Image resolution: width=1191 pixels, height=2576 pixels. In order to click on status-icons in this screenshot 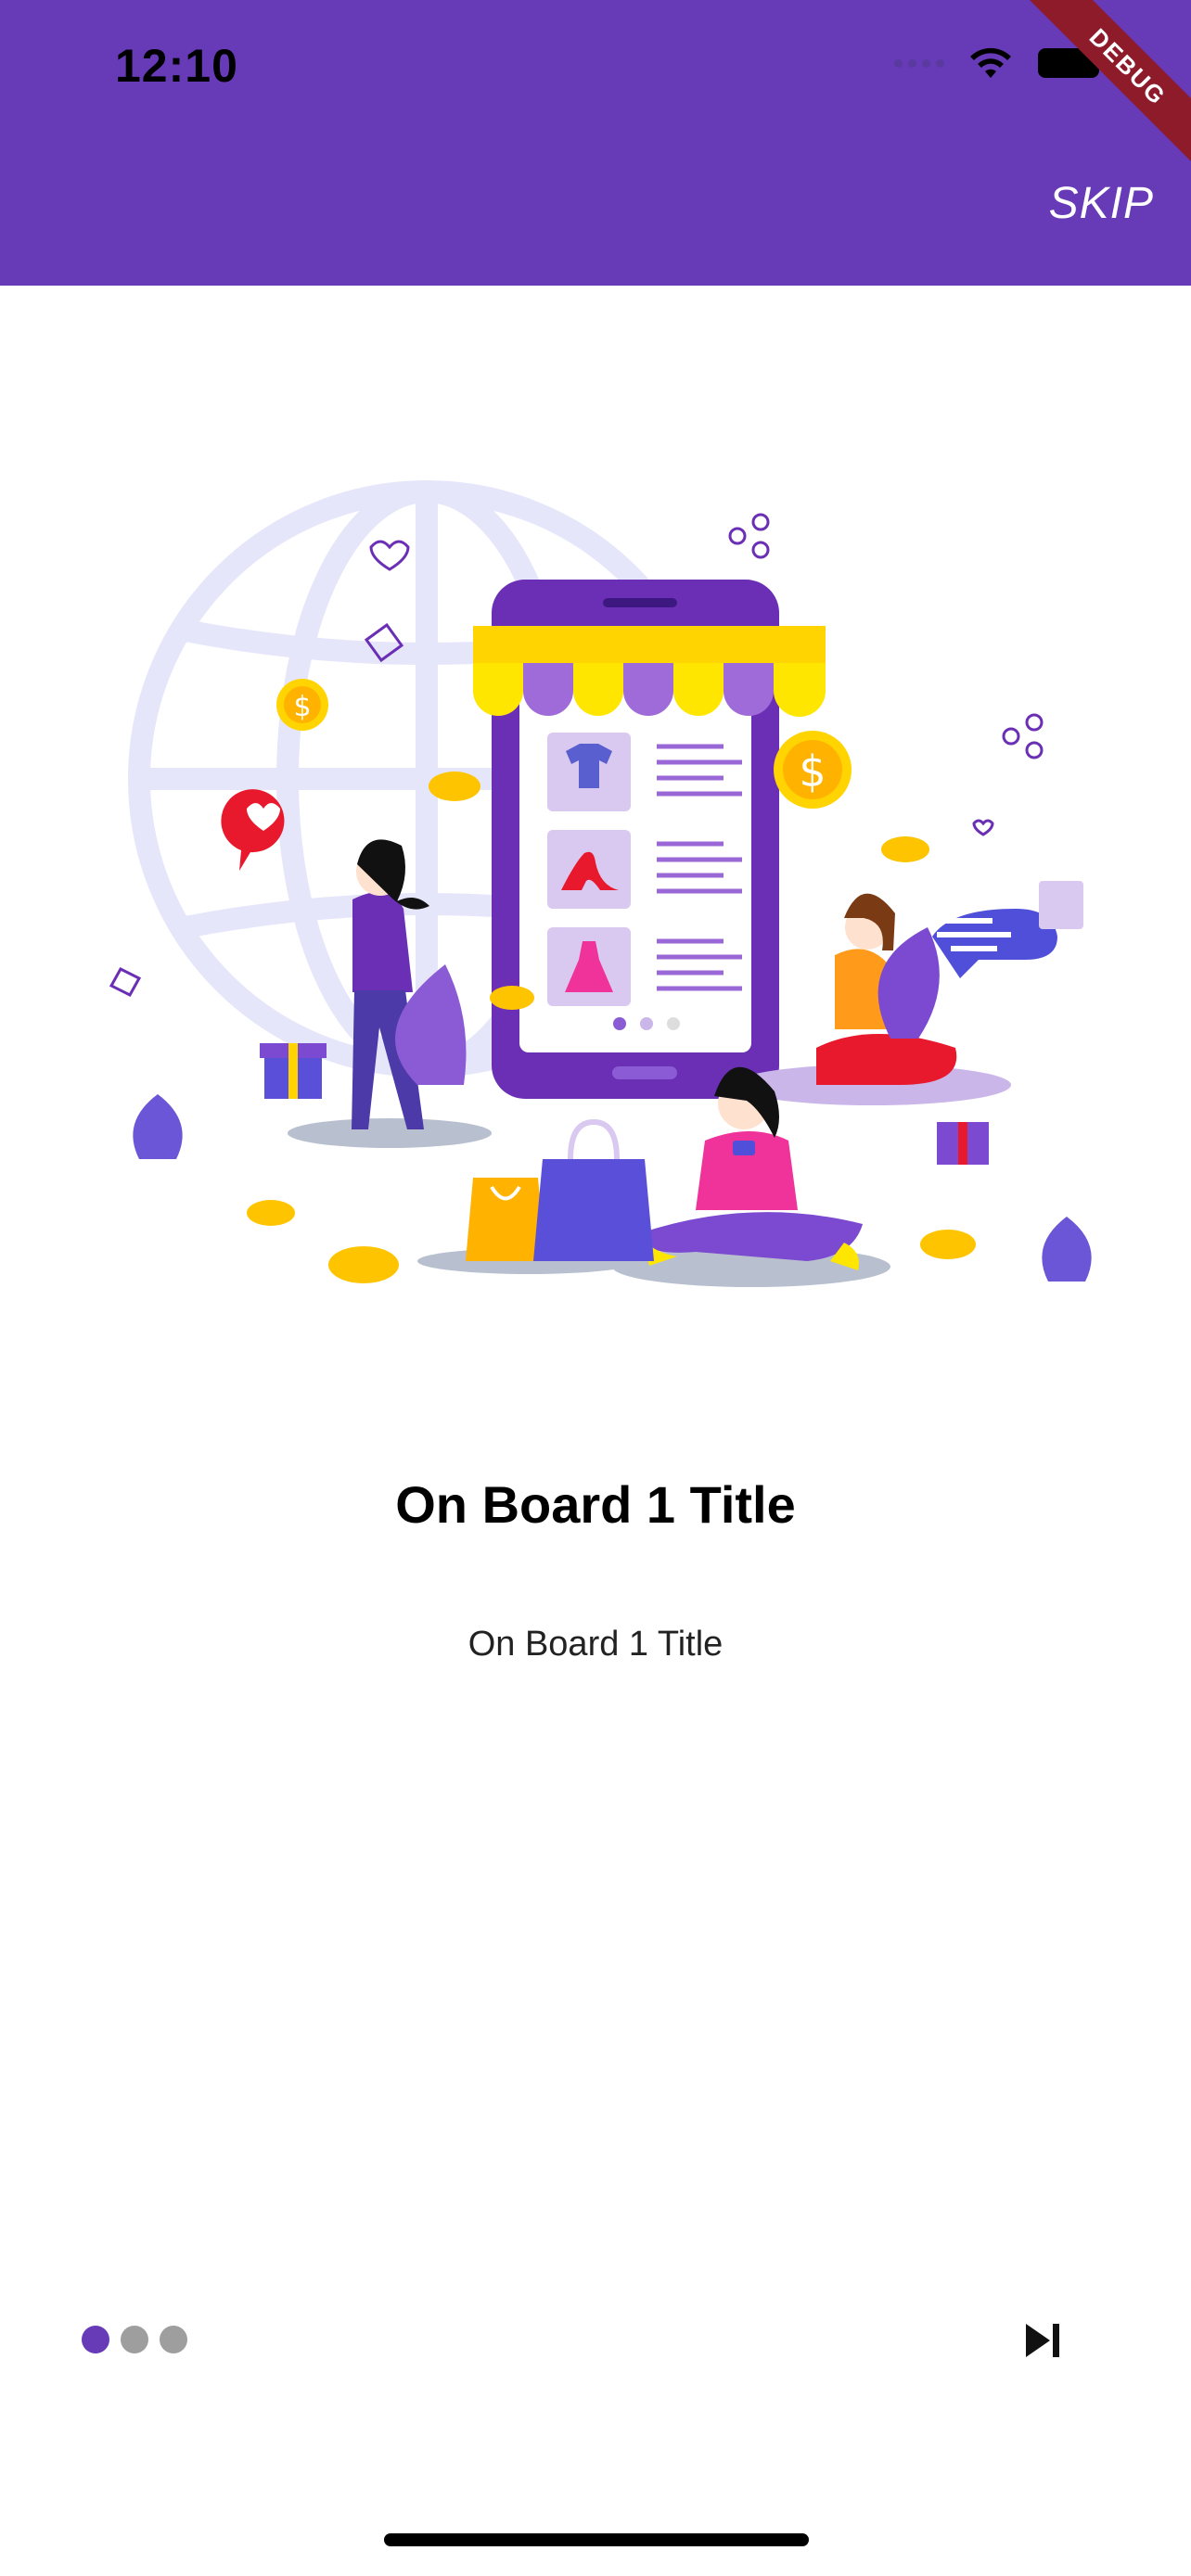, I will do `click(1001, 63)`.